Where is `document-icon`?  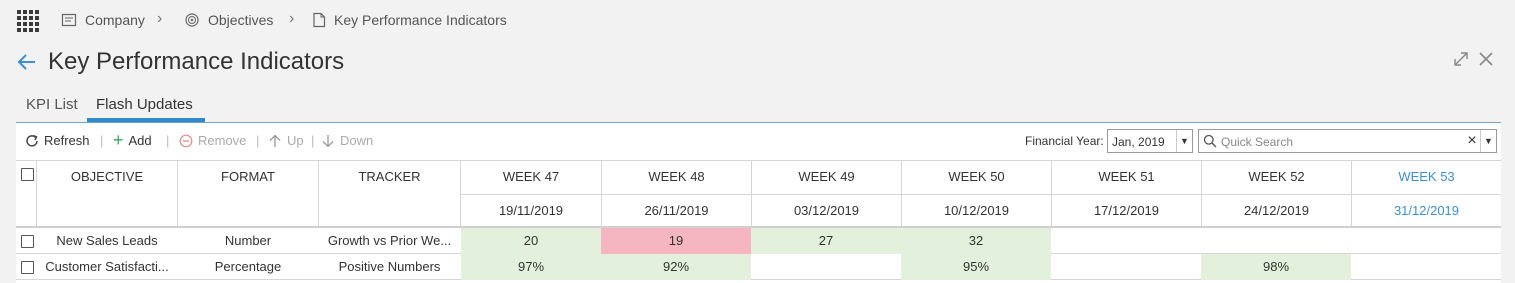 document-icon is located at coordinates (319, 20).